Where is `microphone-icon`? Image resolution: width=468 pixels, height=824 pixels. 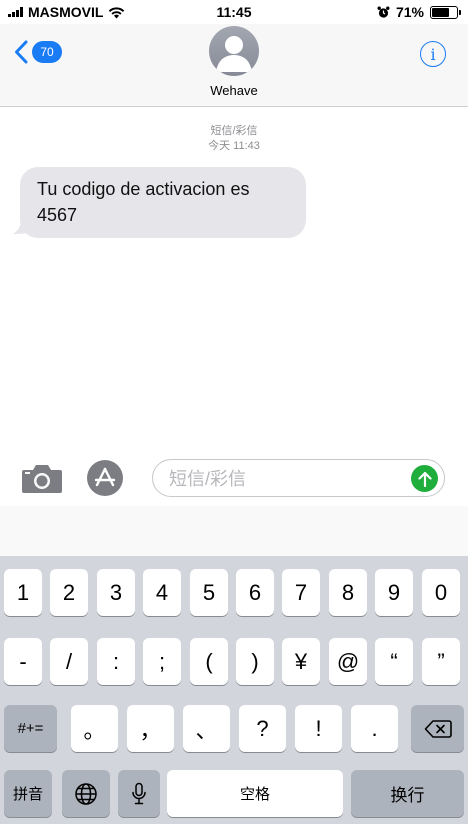 microphone-icon is located at coordinates (139, 793).